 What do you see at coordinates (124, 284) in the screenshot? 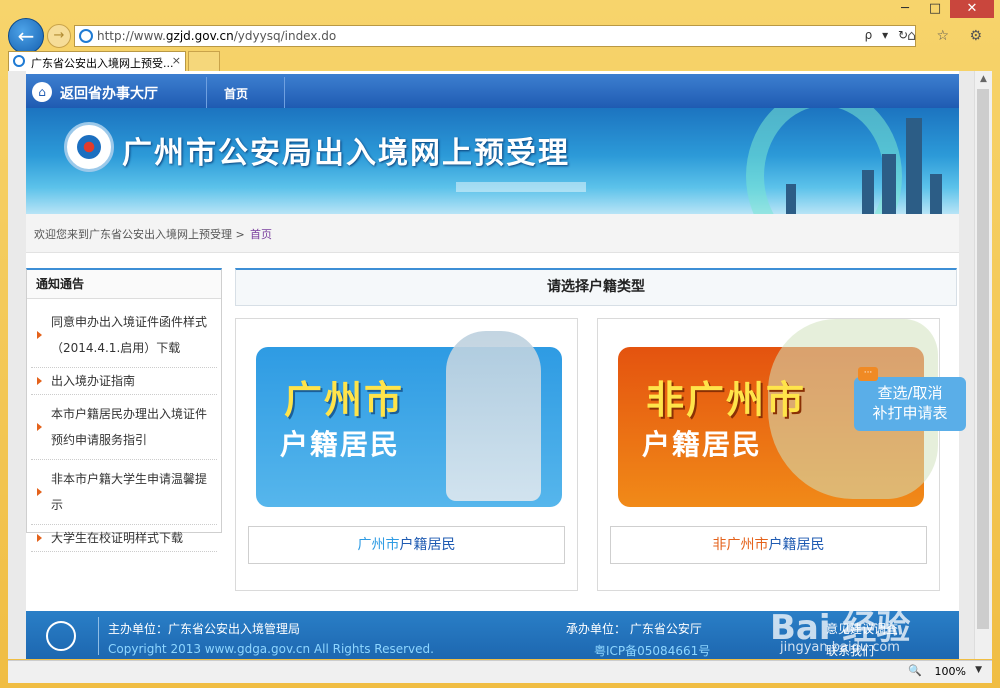
I see `notice-title: 通知通告` at bounding box center [124, 284].